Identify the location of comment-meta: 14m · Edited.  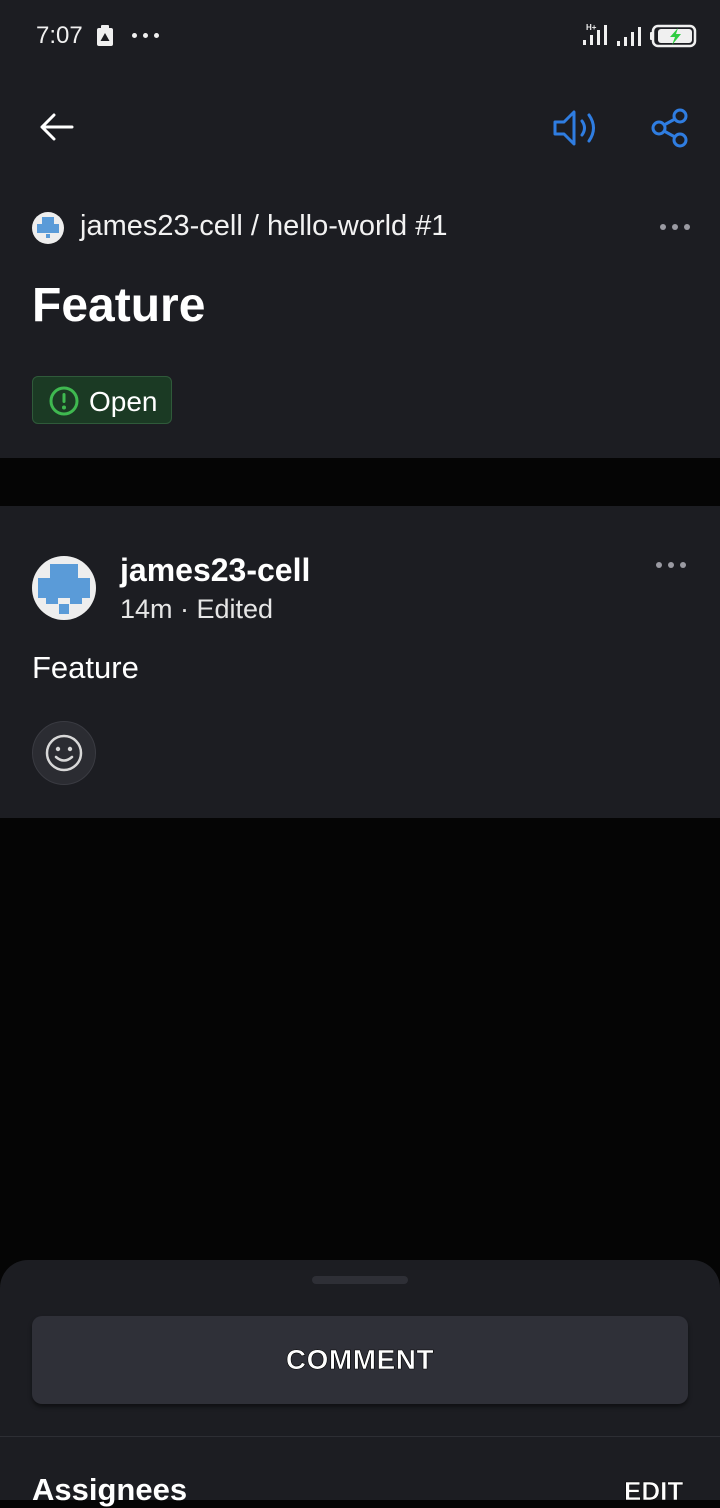
(197, 609).